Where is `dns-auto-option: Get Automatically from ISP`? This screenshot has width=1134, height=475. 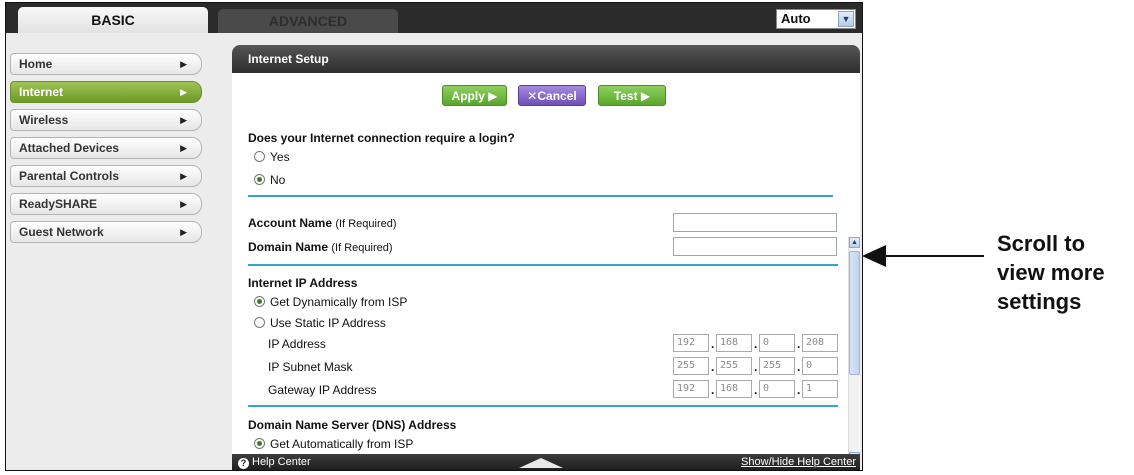 dns-auto-option: Get Automatically from ISP is located at coordinates (333, 444).